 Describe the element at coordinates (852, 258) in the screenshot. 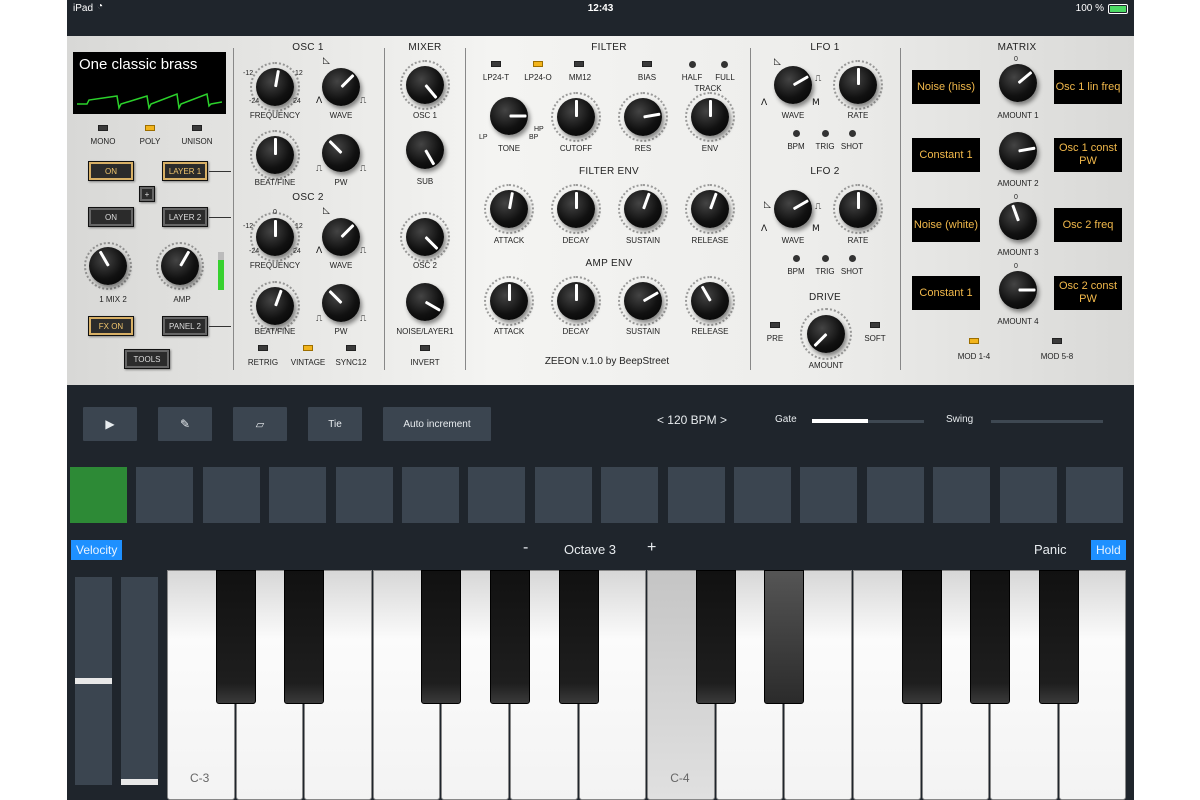

I see `lfo2-shot-dot` at that location.